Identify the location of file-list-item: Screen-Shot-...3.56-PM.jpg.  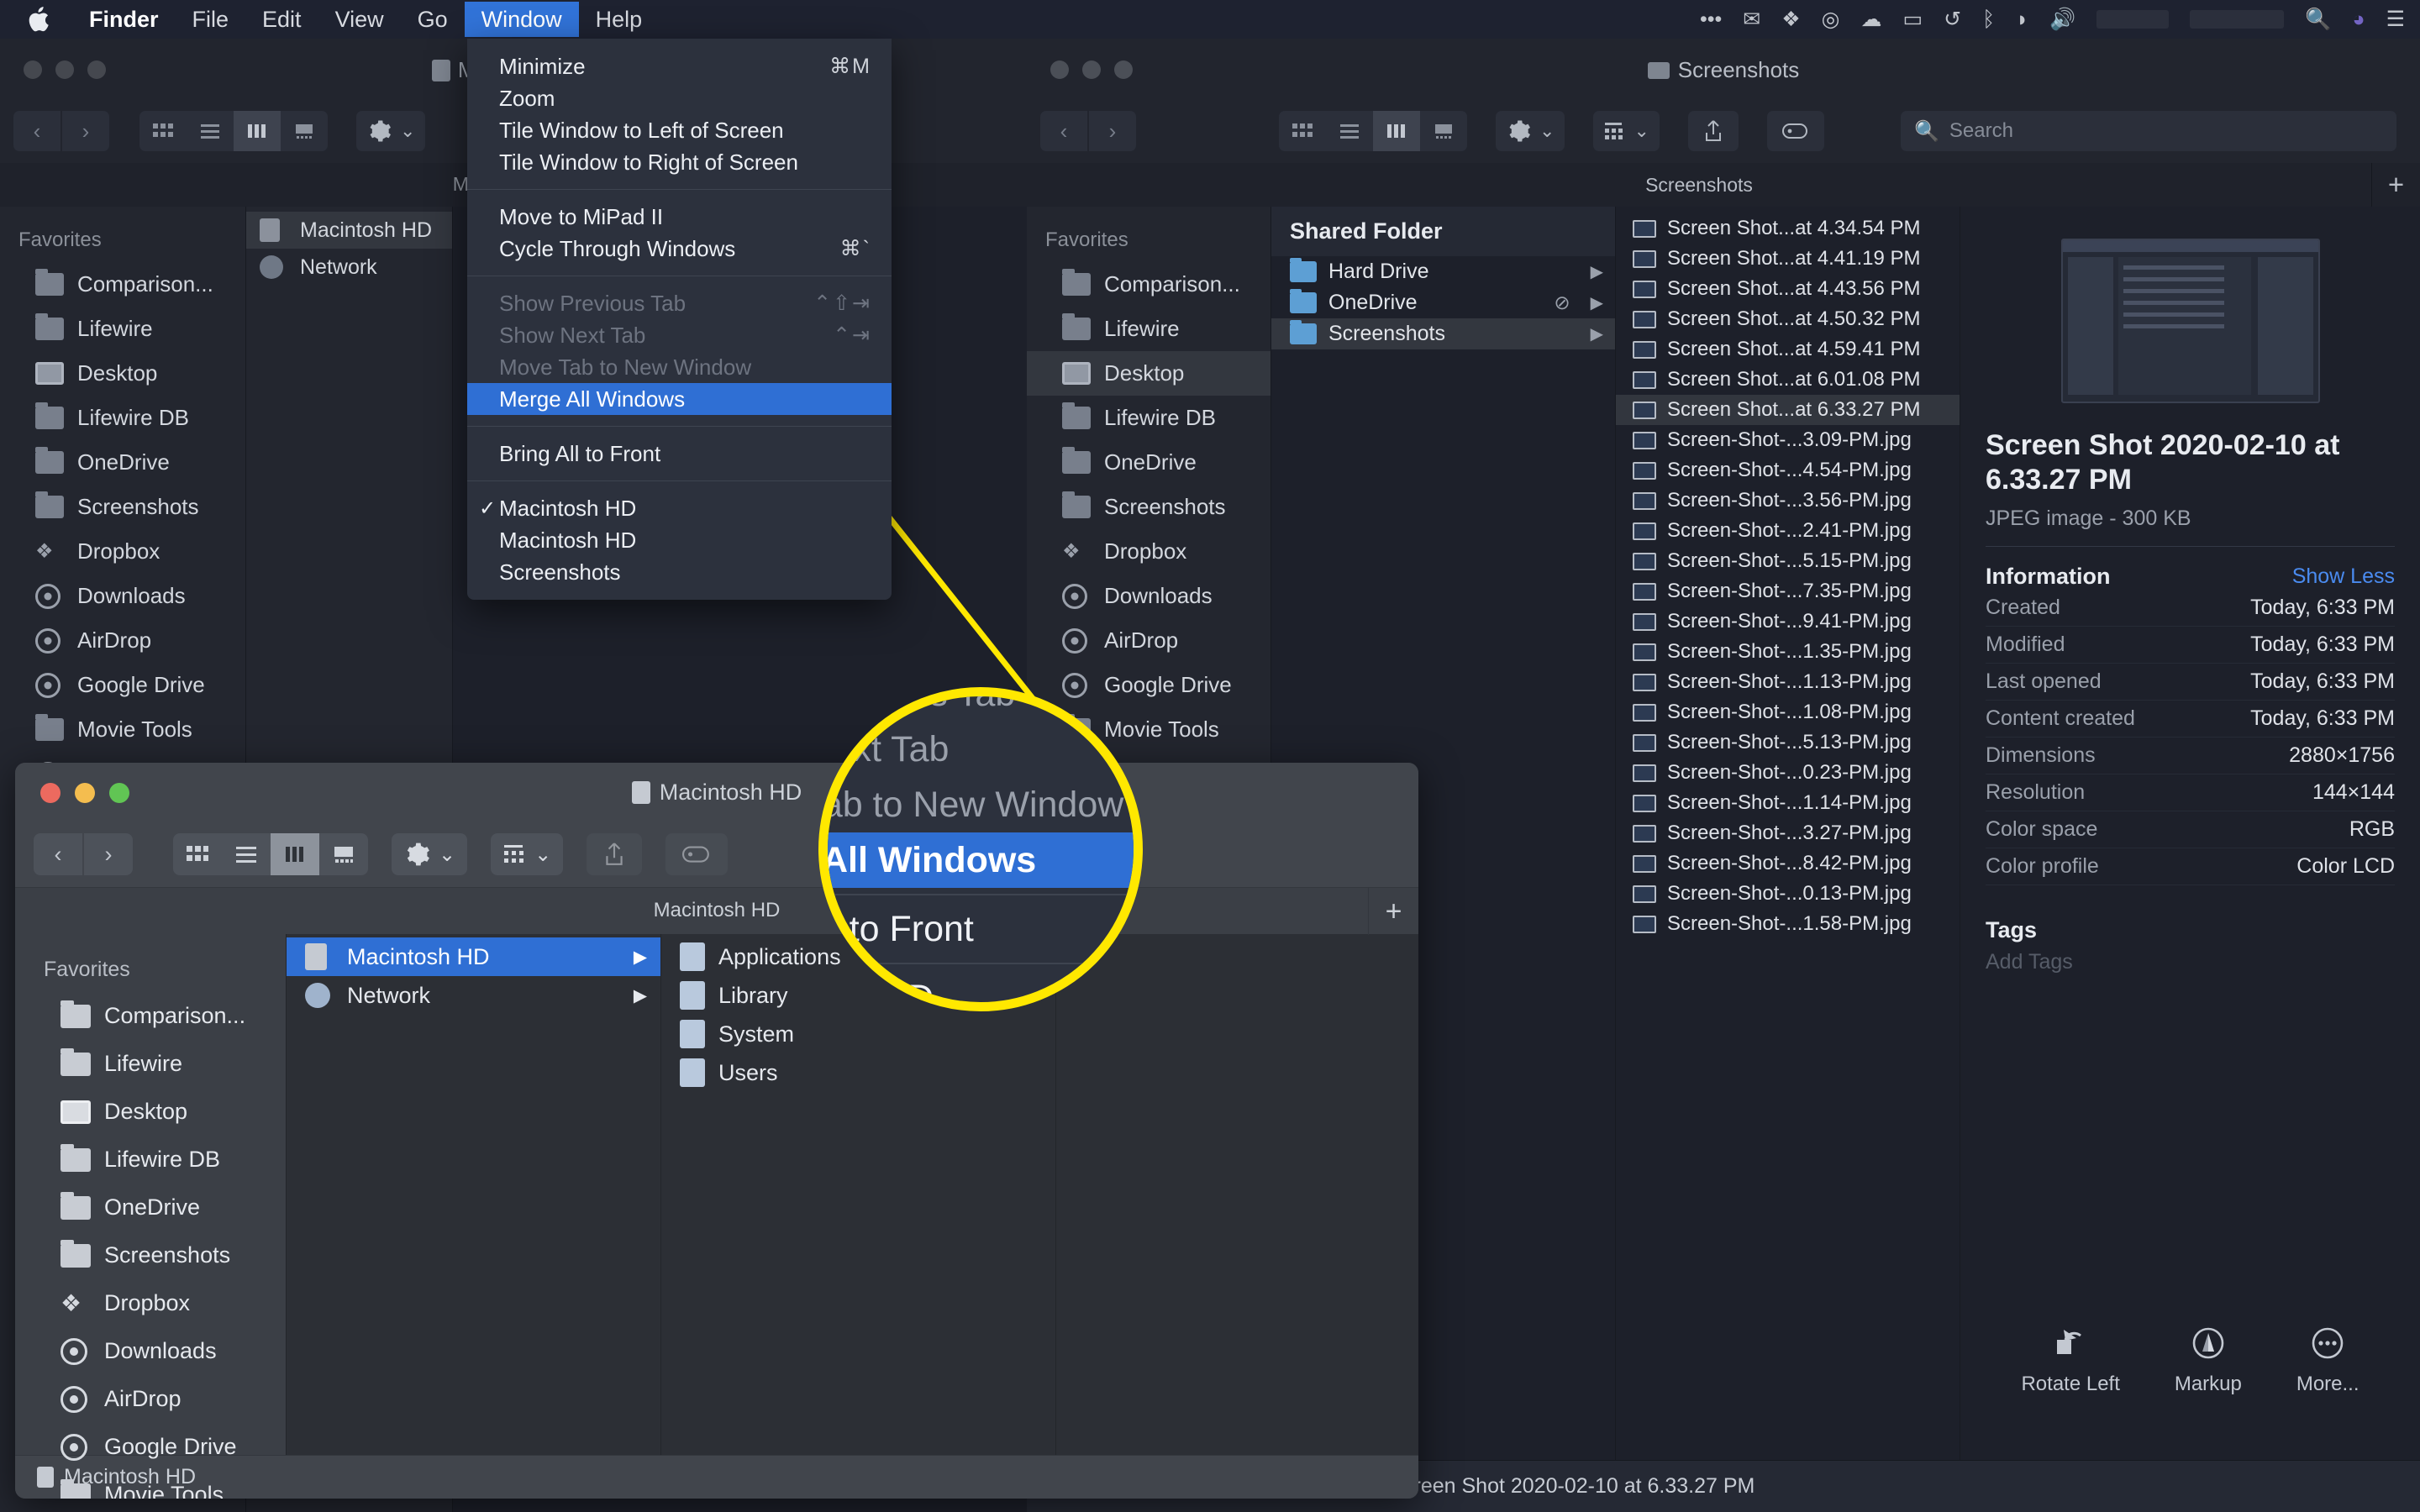
(1788, 501).